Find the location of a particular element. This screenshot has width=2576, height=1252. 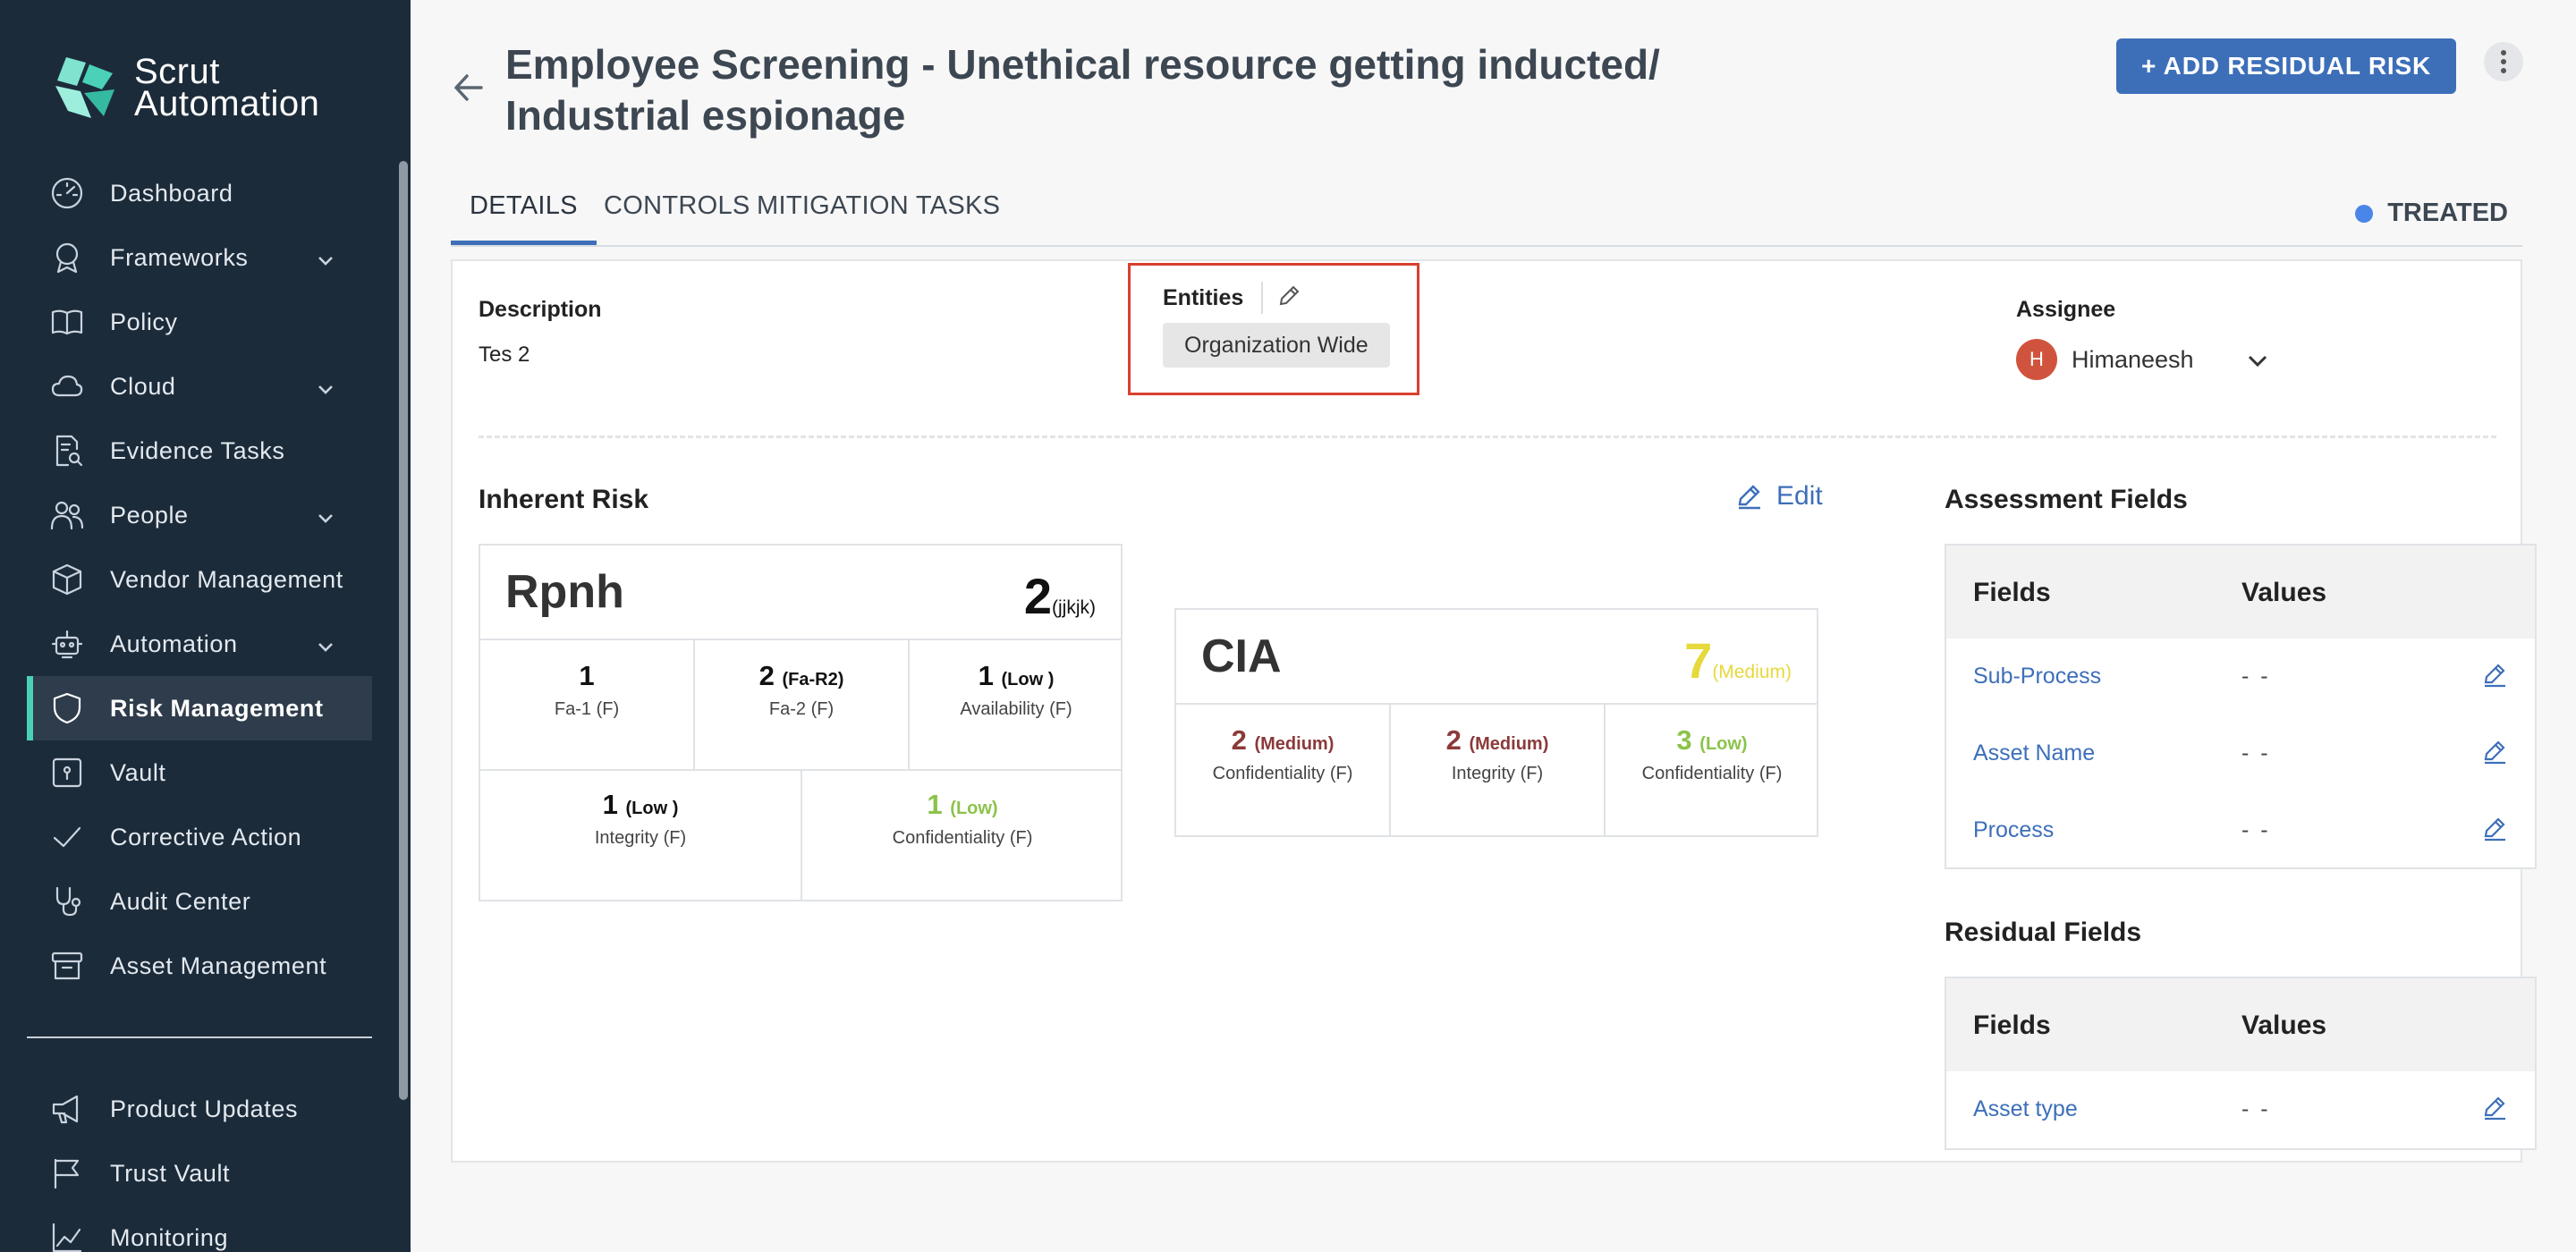

sidebar-item-label: Dashboard is located at coordinates (171, 193).